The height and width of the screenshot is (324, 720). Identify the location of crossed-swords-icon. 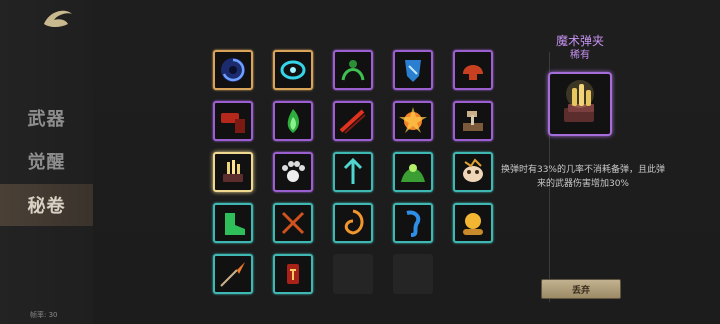
(293, 223).